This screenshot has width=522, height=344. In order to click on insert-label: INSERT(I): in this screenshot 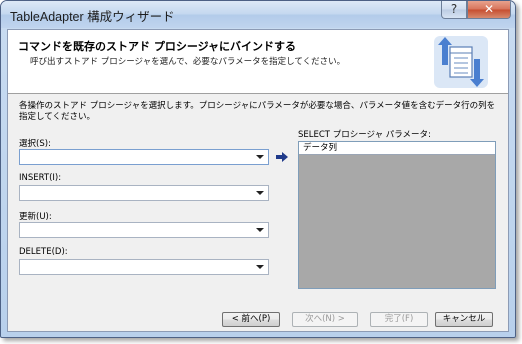, I will do `click(40, 178)`.